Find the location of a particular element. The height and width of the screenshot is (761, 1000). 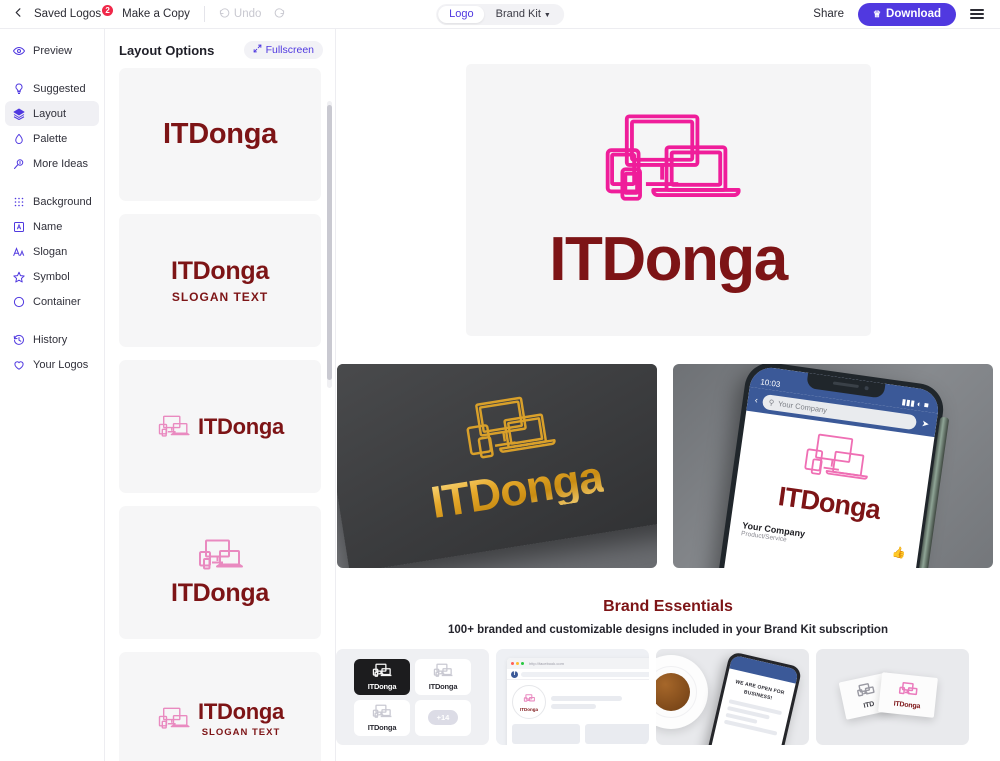

undo-label: Undo is located at coordinates (247, 14).